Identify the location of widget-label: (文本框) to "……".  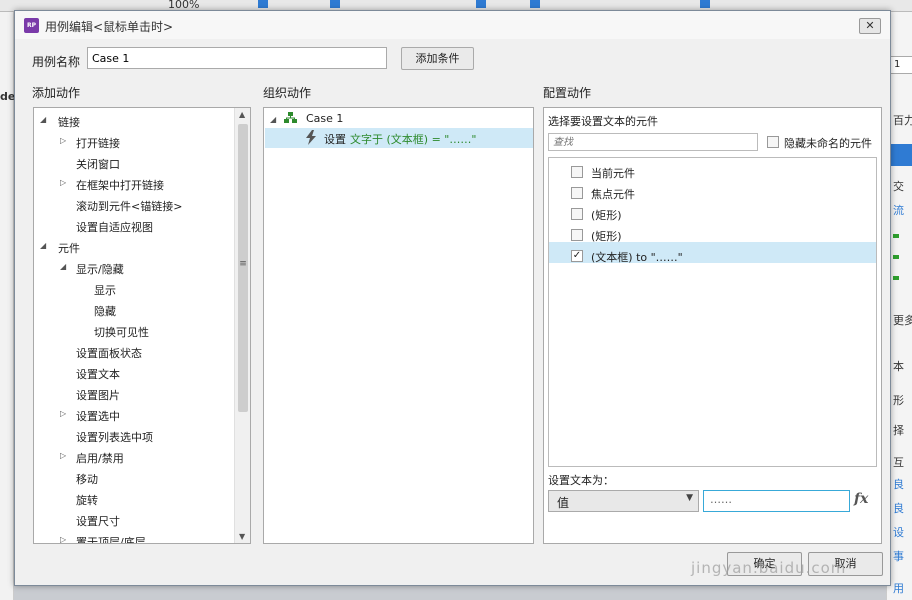
(637, 257).